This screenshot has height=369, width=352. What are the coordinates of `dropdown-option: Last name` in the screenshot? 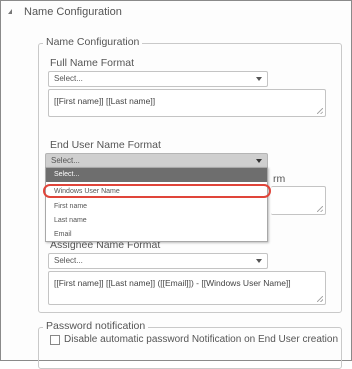 It's located at (156, 221).